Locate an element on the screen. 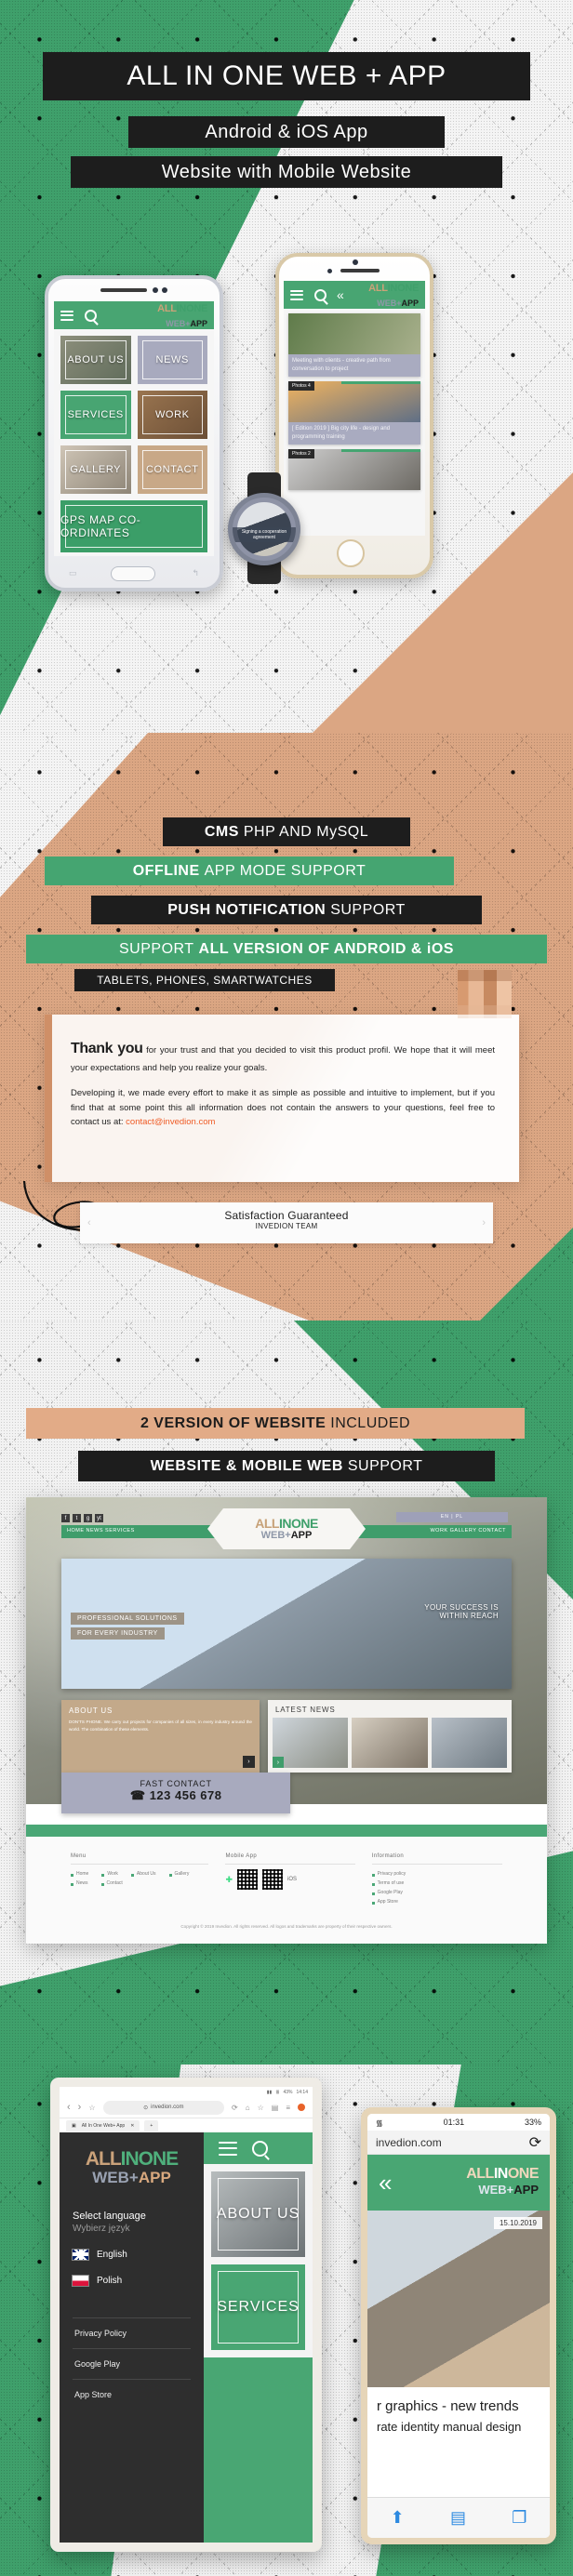 The image size is (573, 2576). logo-app: APP is located at coordinates (301, 1535).